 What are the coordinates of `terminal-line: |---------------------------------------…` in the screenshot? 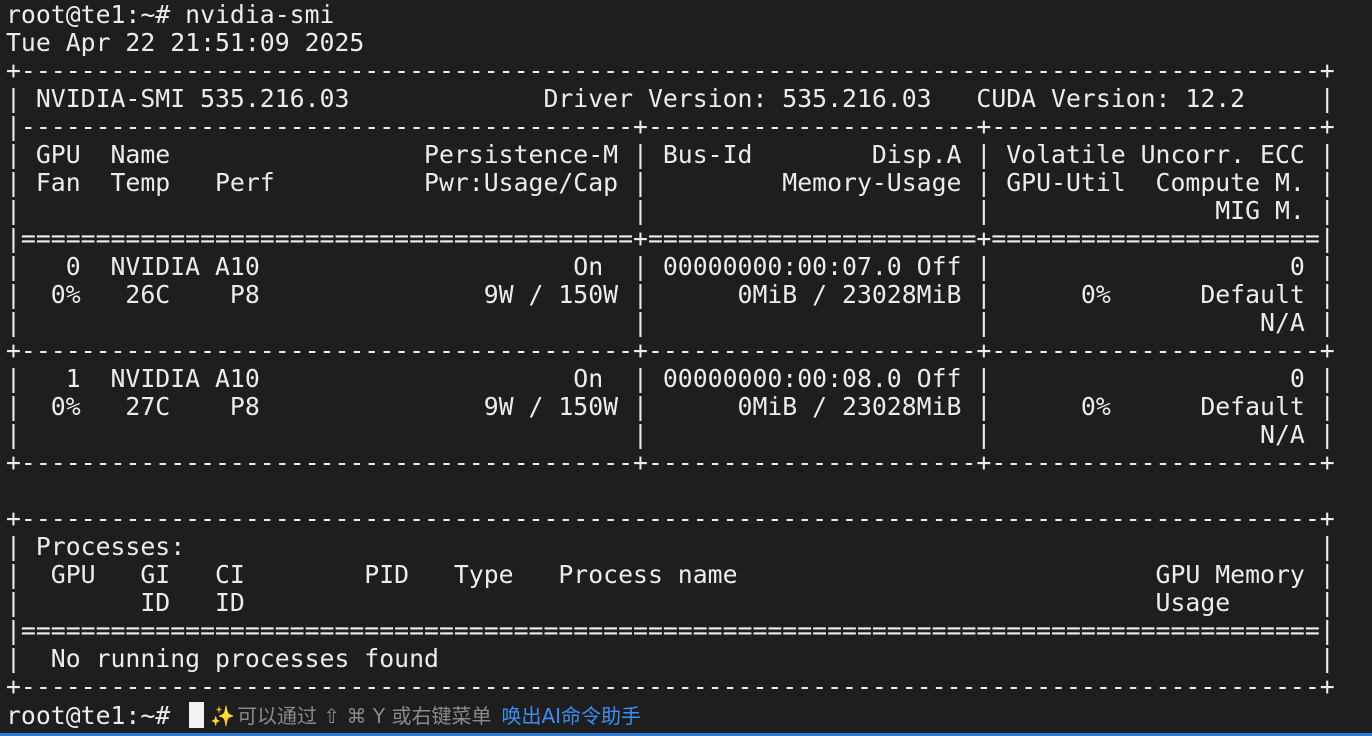 It's located at (670, 127).